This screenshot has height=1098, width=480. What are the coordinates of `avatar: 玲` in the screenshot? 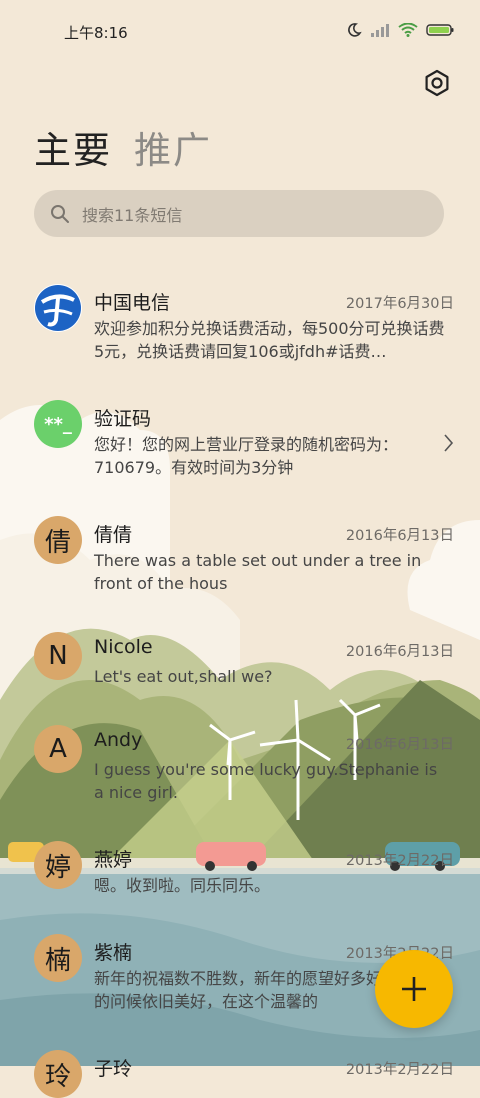 It's located at (58, 1074).